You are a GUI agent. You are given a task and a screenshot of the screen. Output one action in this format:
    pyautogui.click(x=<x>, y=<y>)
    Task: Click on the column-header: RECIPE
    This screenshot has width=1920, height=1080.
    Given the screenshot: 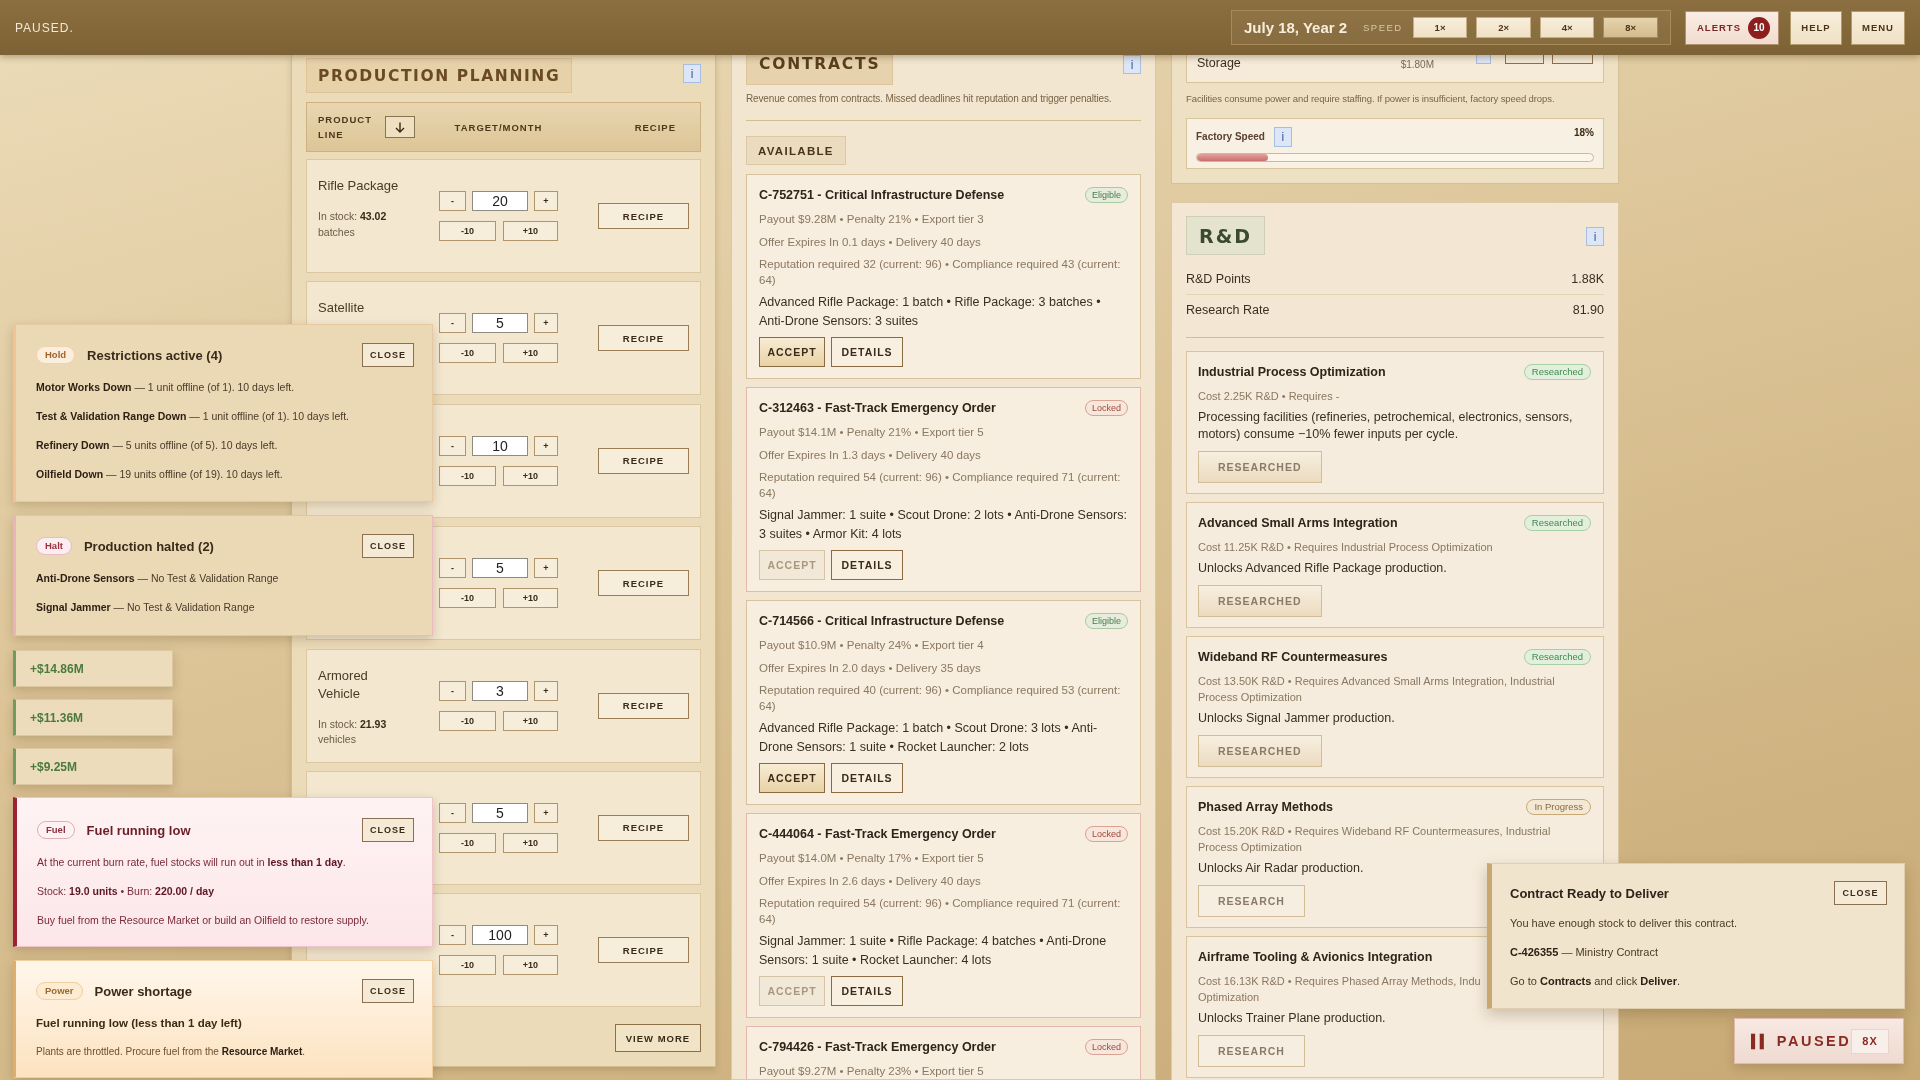 What is the action you would take?
    pyautogui.click(x=655, y=127)
    